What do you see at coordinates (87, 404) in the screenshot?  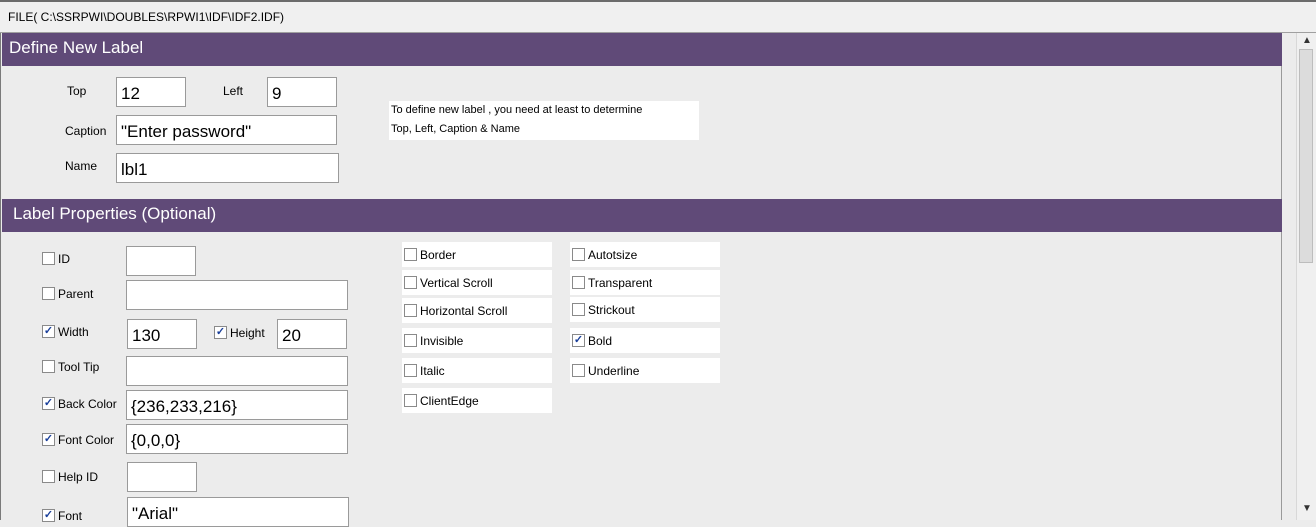 I see `back-color-label: Back Color` at bounding box center [87, 404].